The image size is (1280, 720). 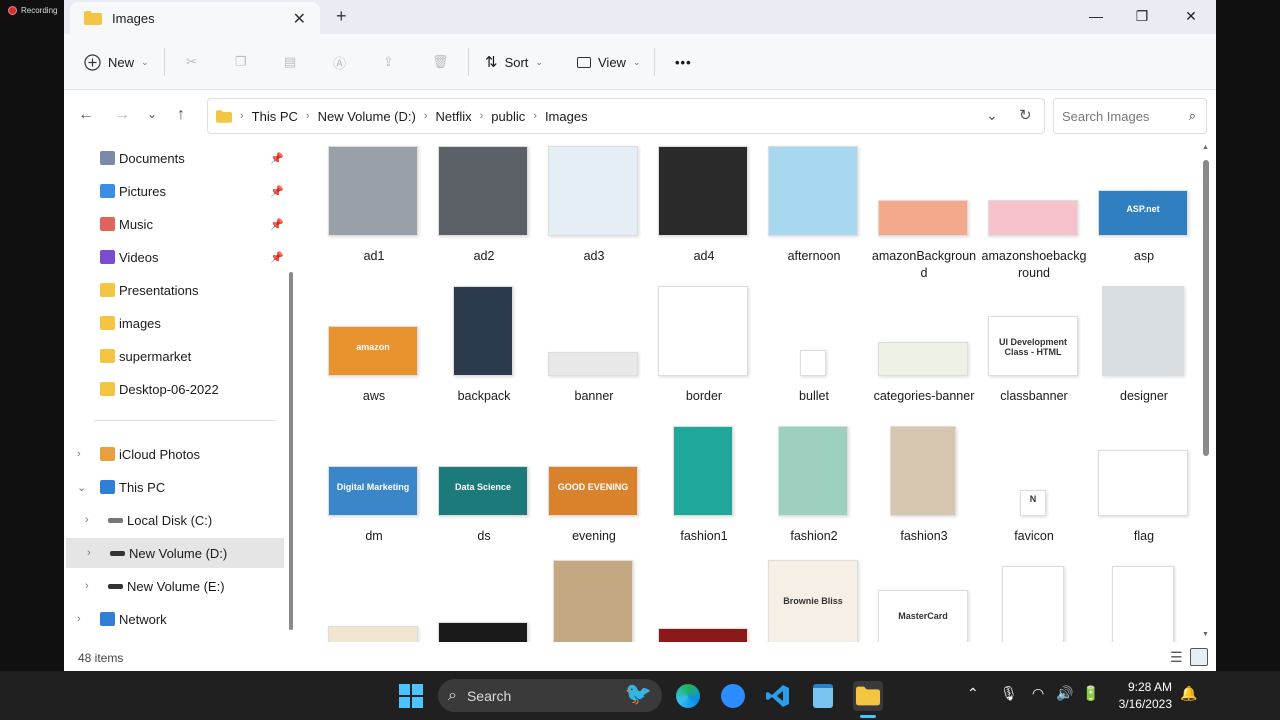 I want to click on vscode-icon, so click(x=778, y=696).